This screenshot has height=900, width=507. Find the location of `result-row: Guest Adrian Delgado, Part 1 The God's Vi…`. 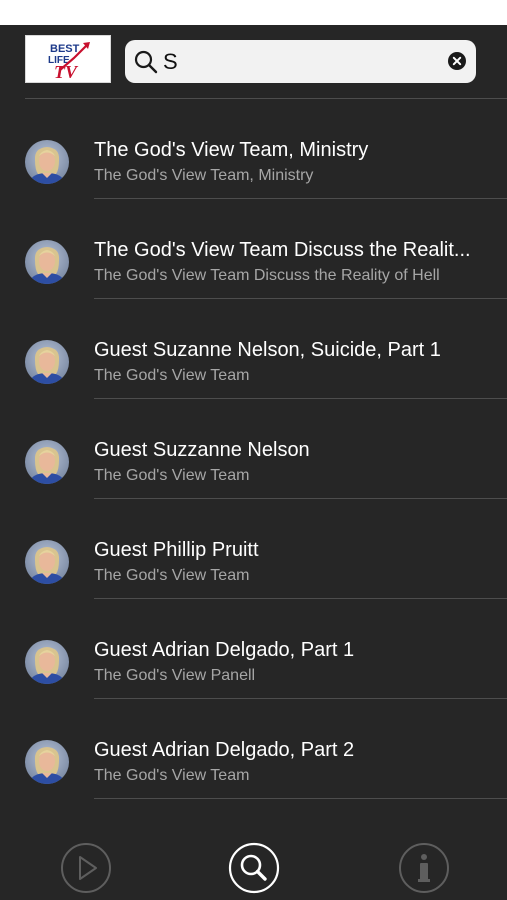

result-row: Guest Adrian Delgado, Part 1 The God's Vi… is located at coordinates (253, 650).